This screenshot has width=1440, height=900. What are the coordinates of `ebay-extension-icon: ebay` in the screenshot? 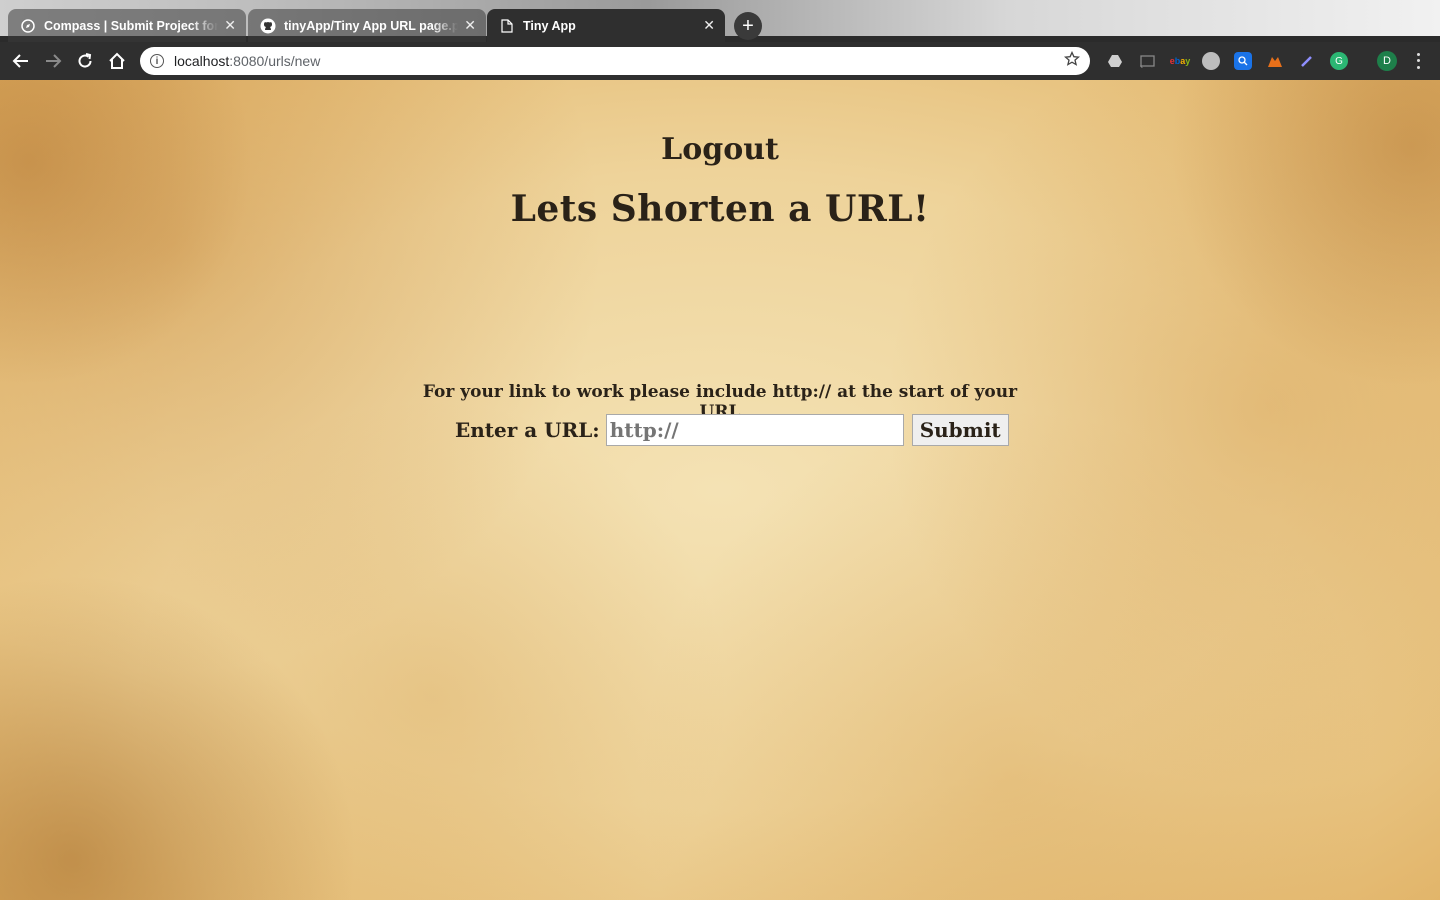 It's located at (1180, 61).